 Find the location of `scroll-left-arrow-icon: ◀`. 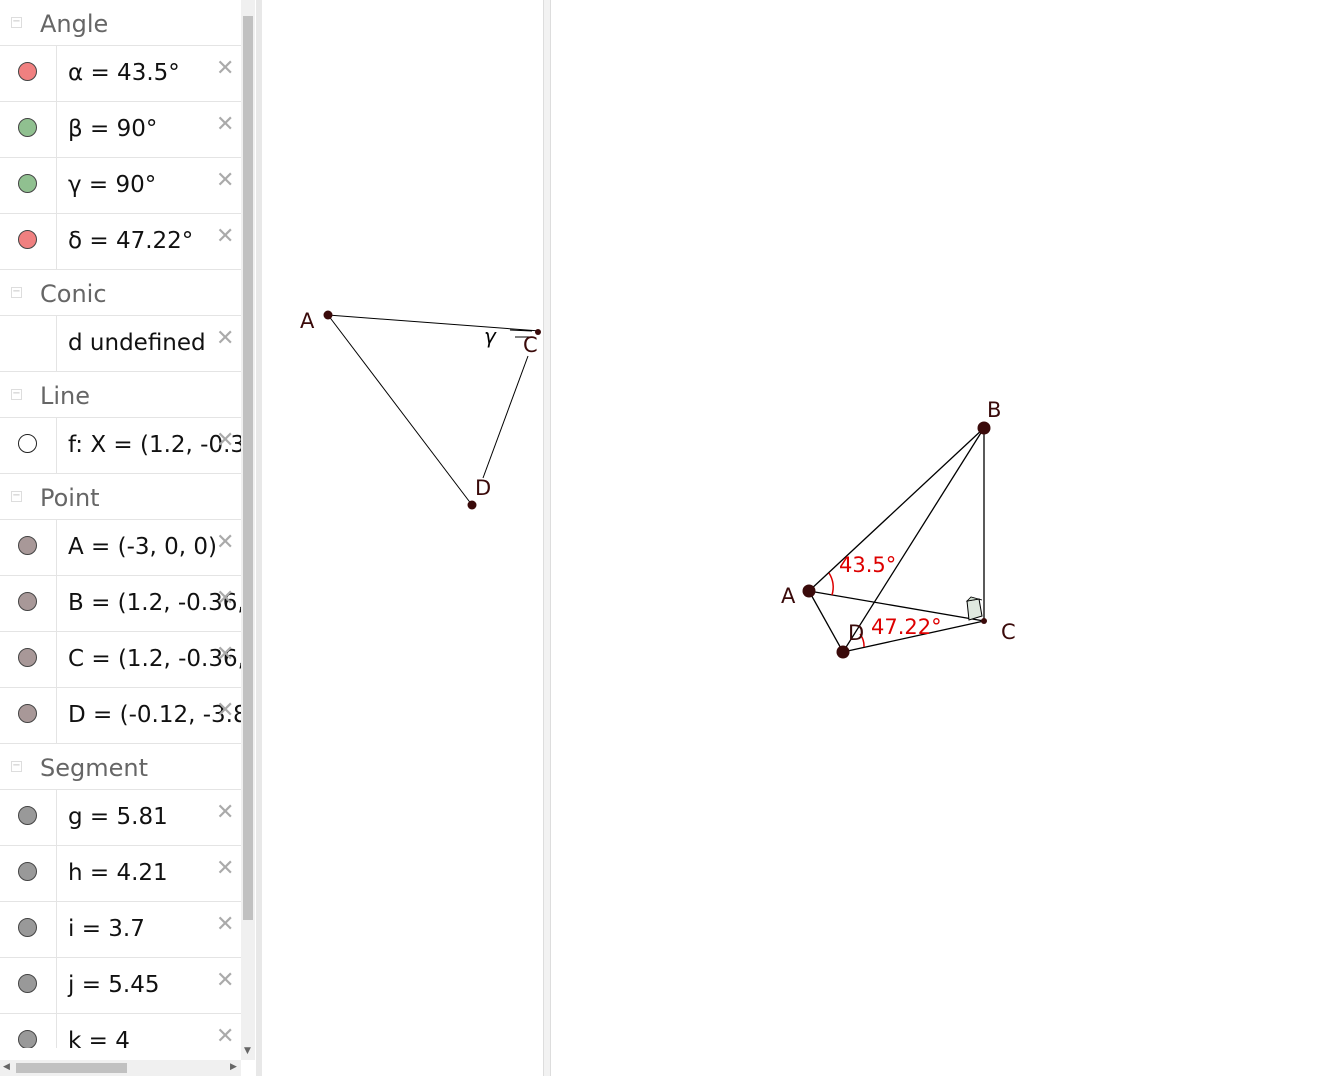

scroll-left-arrow-icon: ◀ is located at coordinates (6, 1067).